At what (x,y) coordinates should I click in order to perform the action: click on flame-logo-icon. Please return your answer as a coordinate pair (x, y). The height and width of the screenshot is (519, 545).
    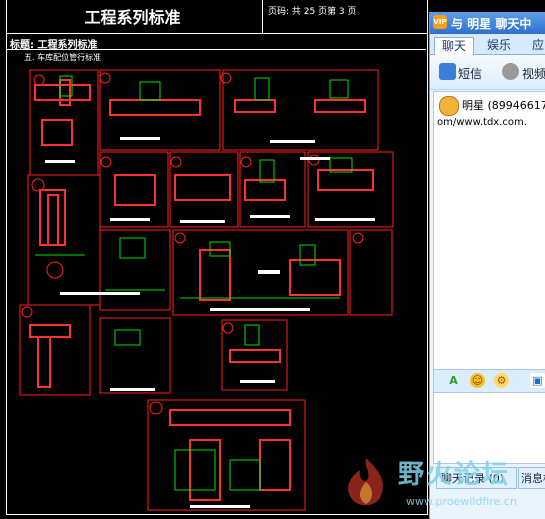
    Looking at the image, I should click on (365, 482).